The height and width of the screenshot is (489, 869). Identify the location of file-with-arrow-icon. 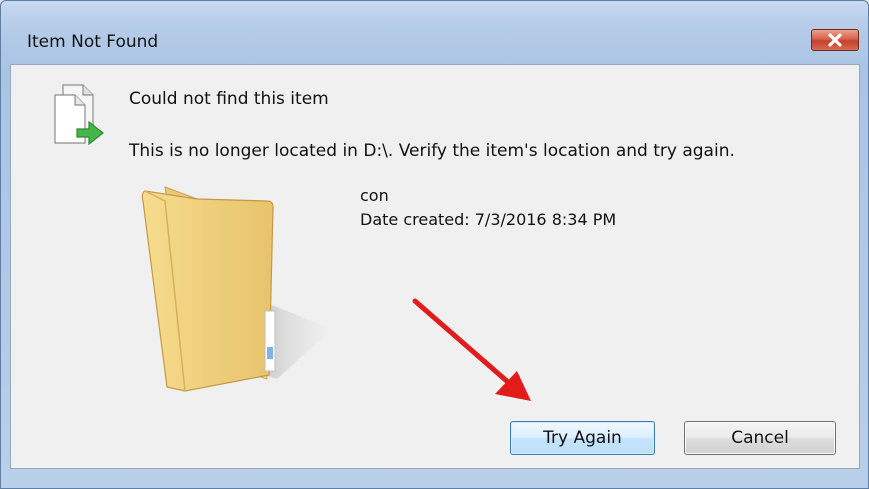
(79, 115).